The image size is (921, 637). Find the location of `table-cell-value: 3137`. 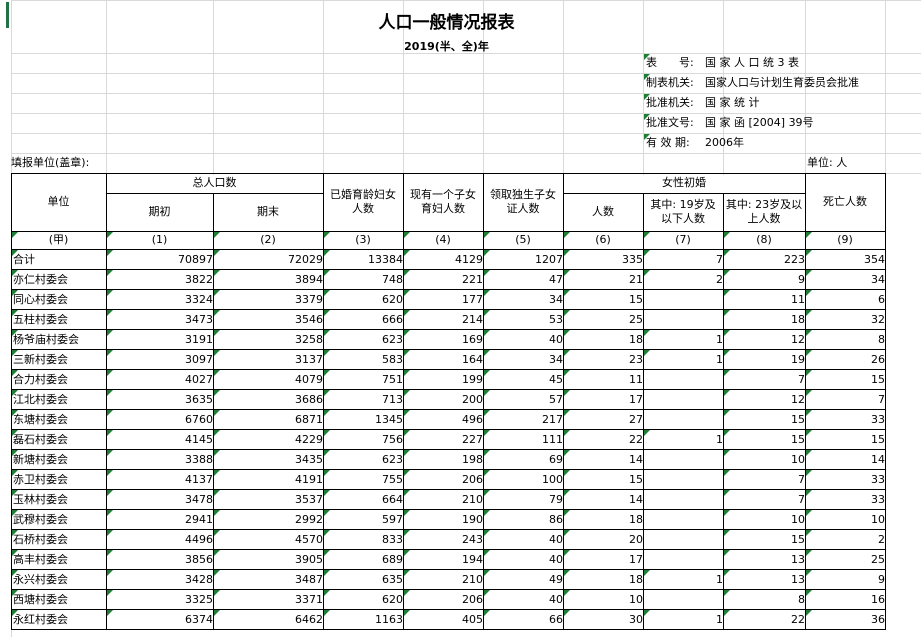

table-cell-value: 3137 is located at coordinates (270, 359).